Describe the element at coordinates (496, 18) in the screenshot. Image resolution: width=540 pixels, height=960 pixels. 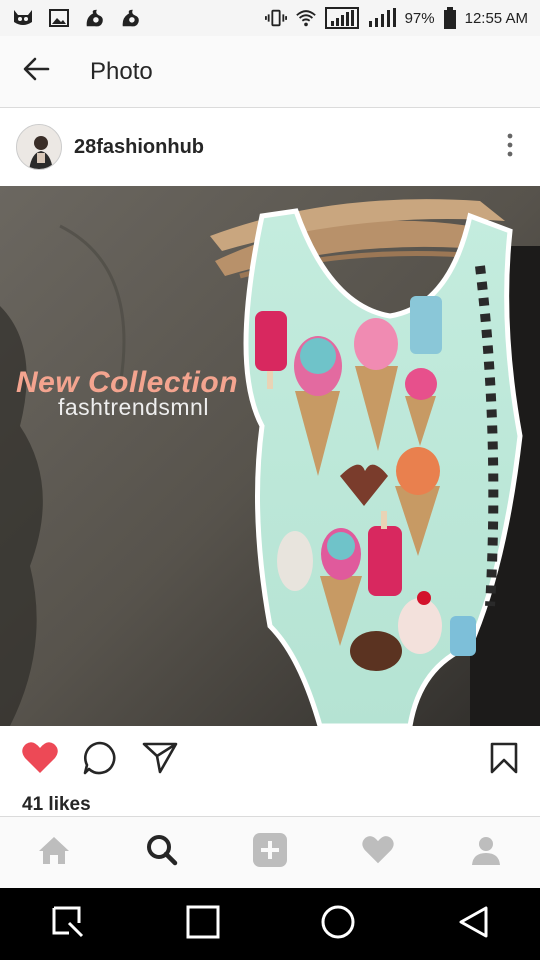
I see `status-time: 12:55 AM` at that location.